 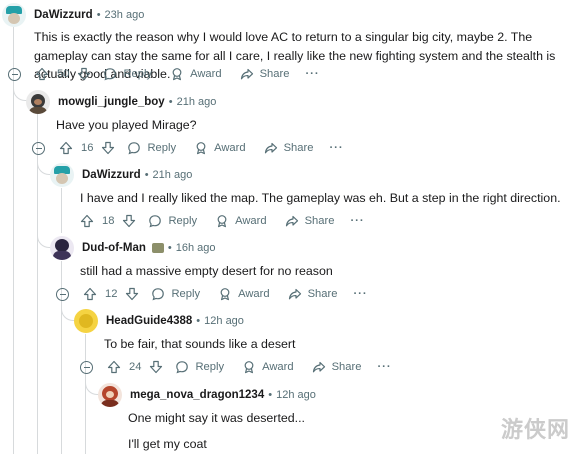 What do you see at coordinates (196, 248) in the screenshot?
I see `comment-time: 16h ago` at bounding box center [196, 248].